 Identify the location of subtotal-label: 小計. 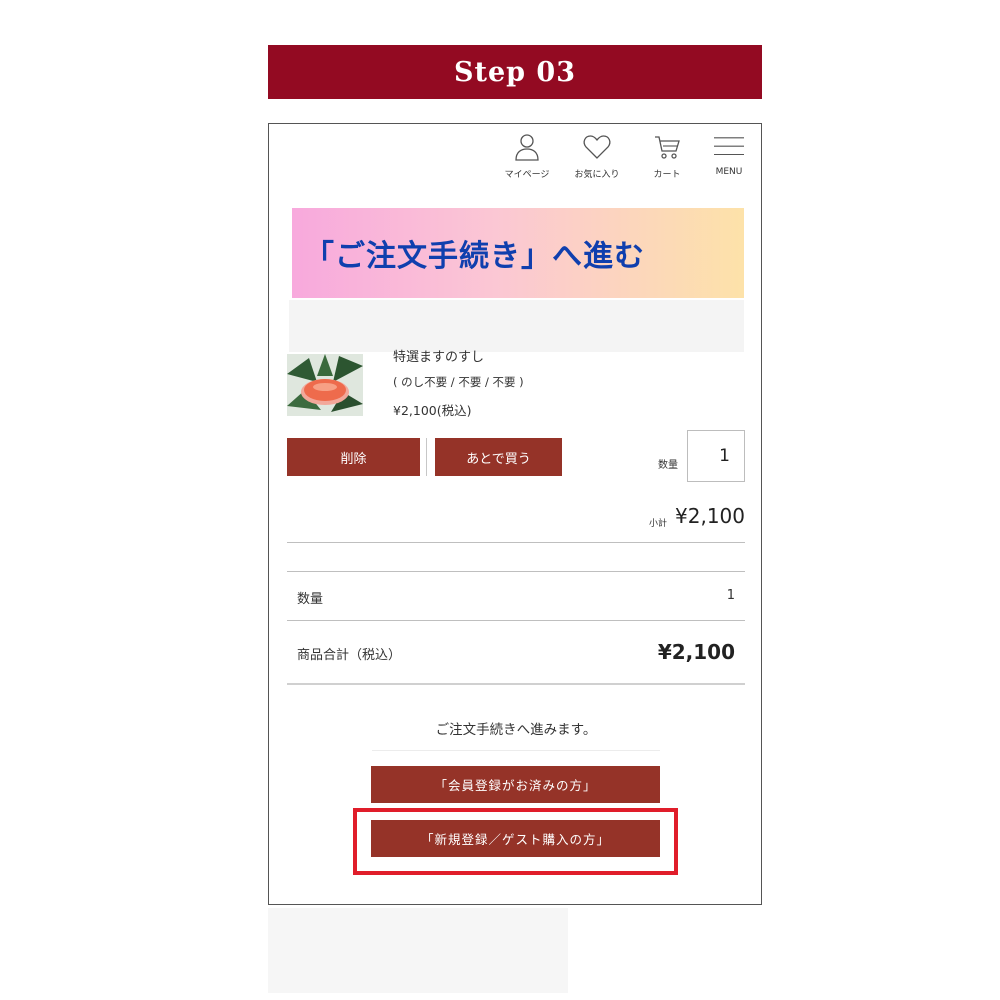
(658, 524).